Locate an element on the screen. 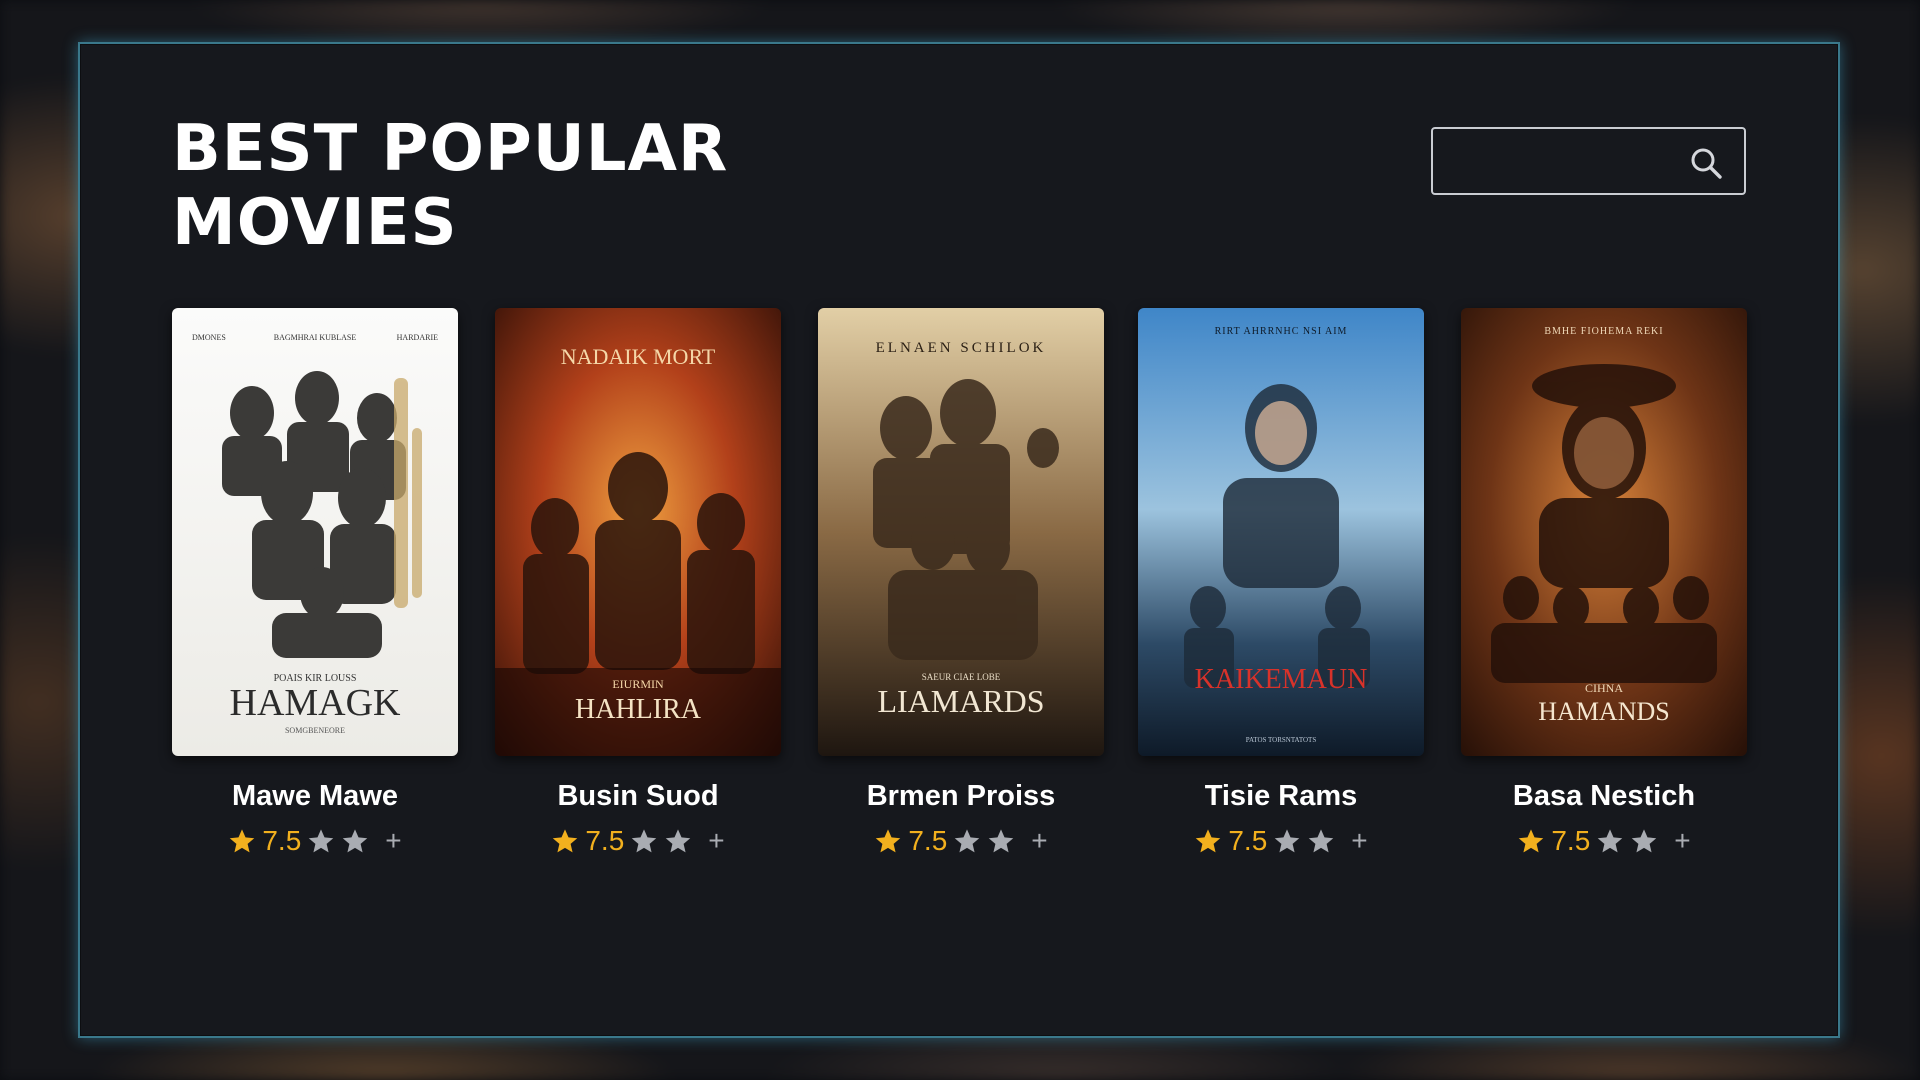  movie-title: Tisie Rams is located at coordinates (1281, 796).